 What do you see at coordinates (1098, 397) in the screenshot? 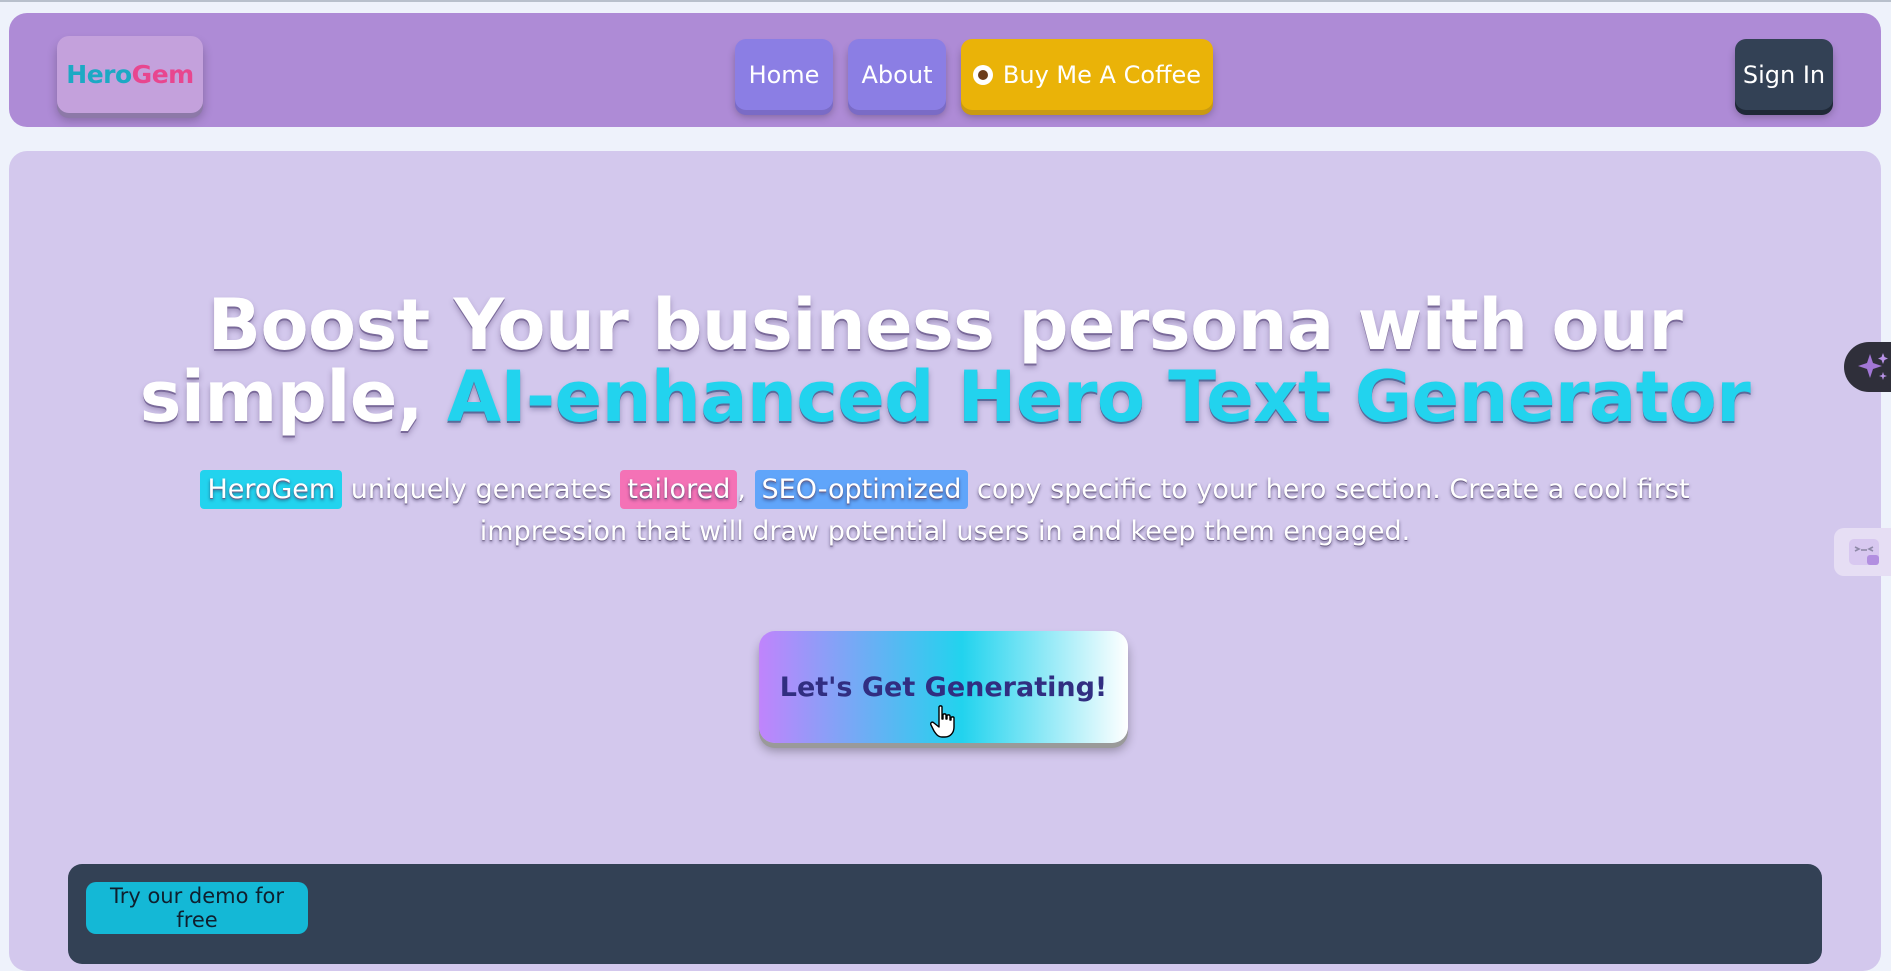
I see `headline-accent: AI-enhanced Hero Text Generator` at bounding box center [1098, 397].